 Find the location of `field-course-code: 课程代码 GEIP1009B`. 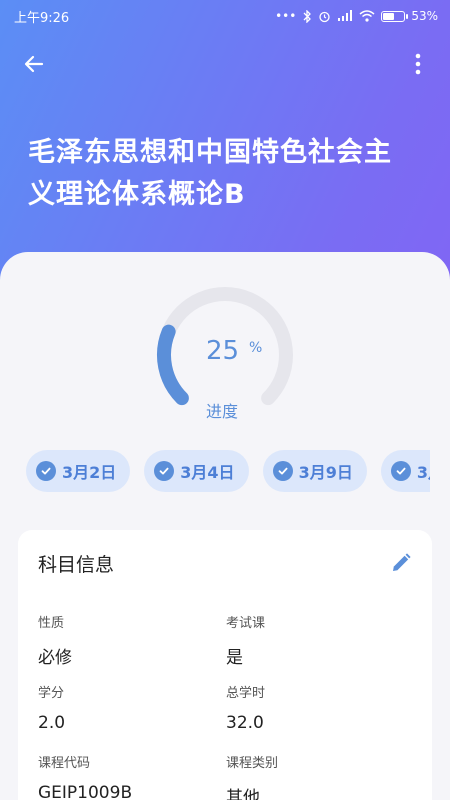

field-course-code: 课程代码 GEIP1009B is located at coordinates (85, 776).